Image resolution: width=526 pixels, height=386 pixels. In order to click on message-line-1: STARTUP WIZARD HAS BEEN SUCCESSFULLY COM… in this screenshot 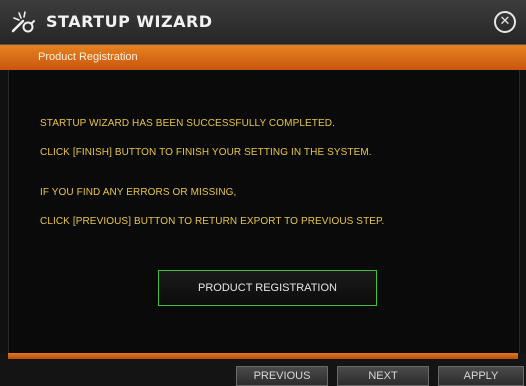, I will do `click(187, 123)`.